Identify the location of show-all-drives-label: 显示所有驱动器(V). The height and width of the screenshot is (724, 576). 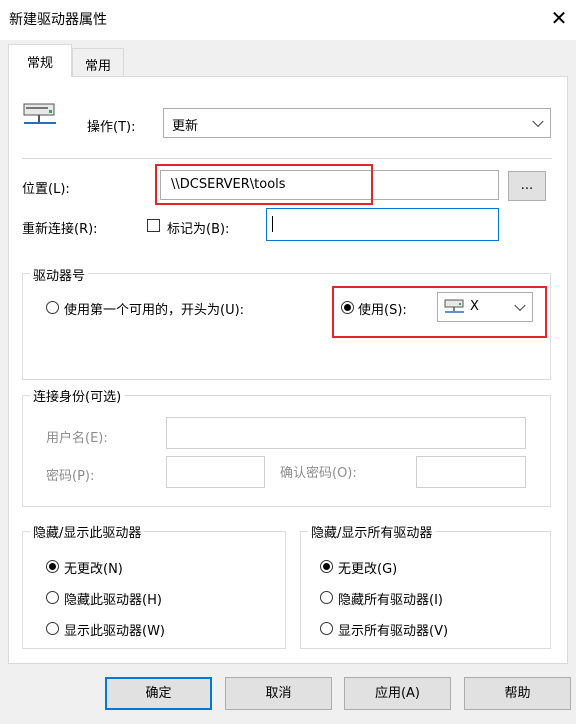
(393, 631).